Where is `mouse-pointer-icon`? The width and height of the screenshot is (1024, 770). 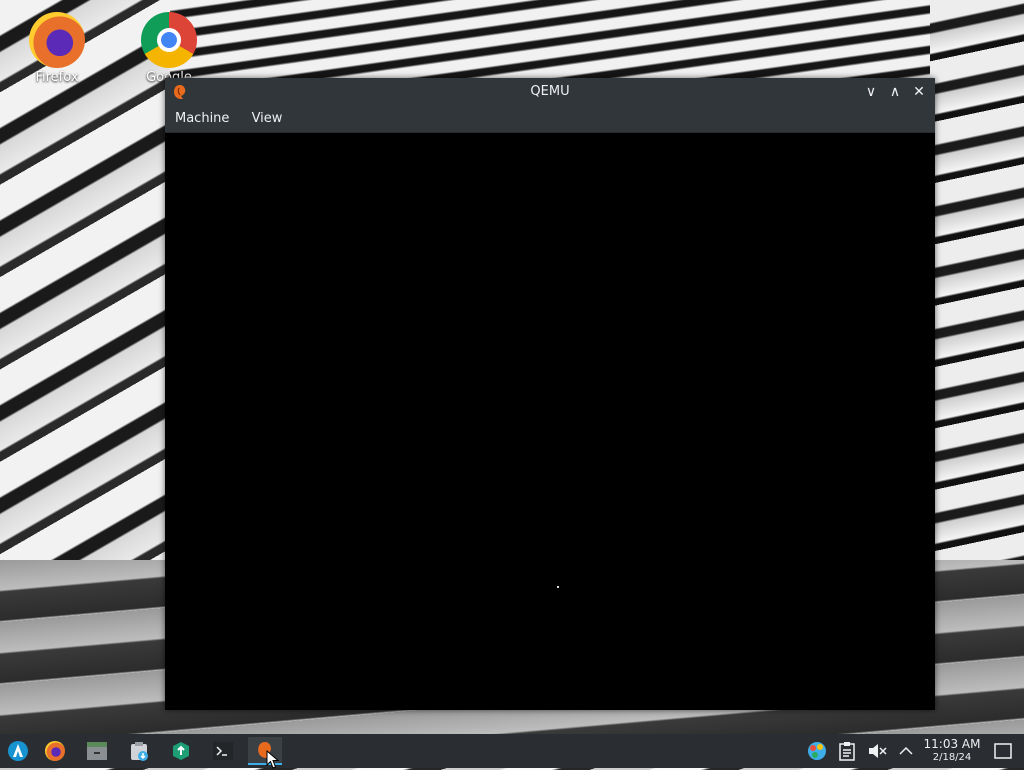 mouse-pointer-icon is located at coordinates (273, 759).